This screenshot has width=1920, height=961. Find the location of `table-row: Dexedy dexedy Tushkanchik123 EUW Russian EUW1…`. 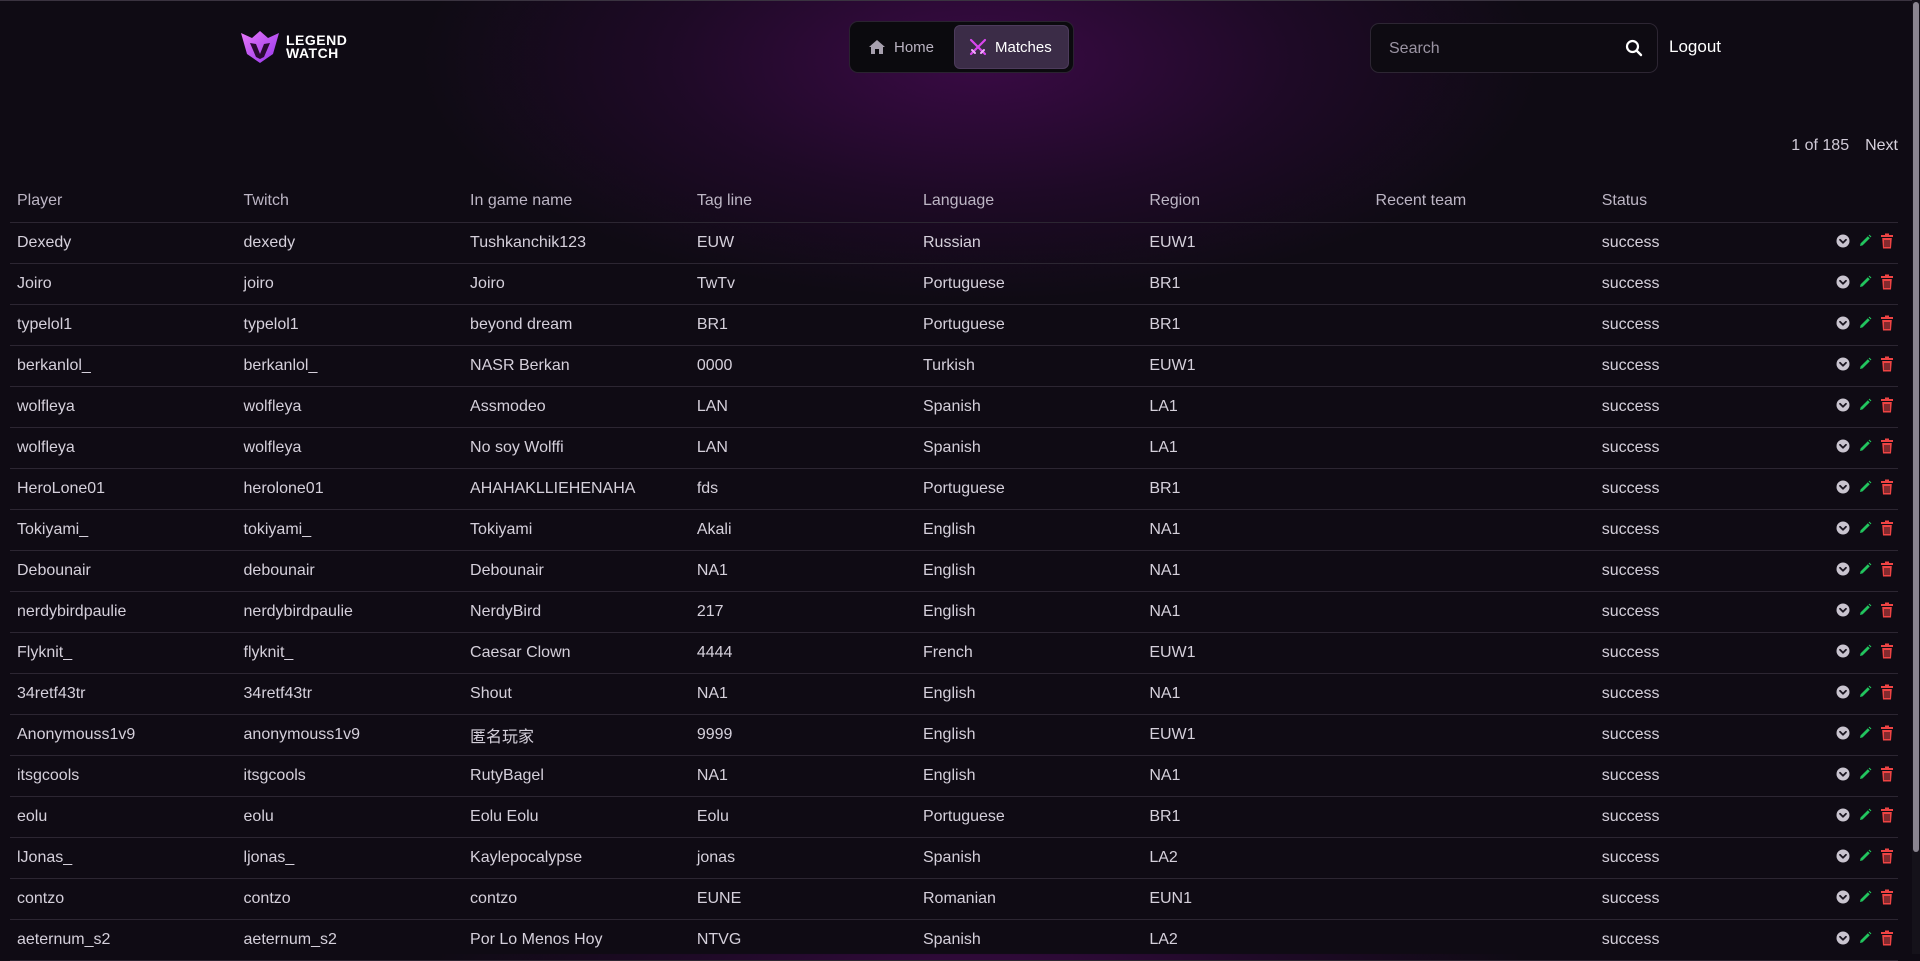

table-row: Dexedy dexedy Tushkanchik123 EUW Russian EUW1… is located at coordinates (954, 243).